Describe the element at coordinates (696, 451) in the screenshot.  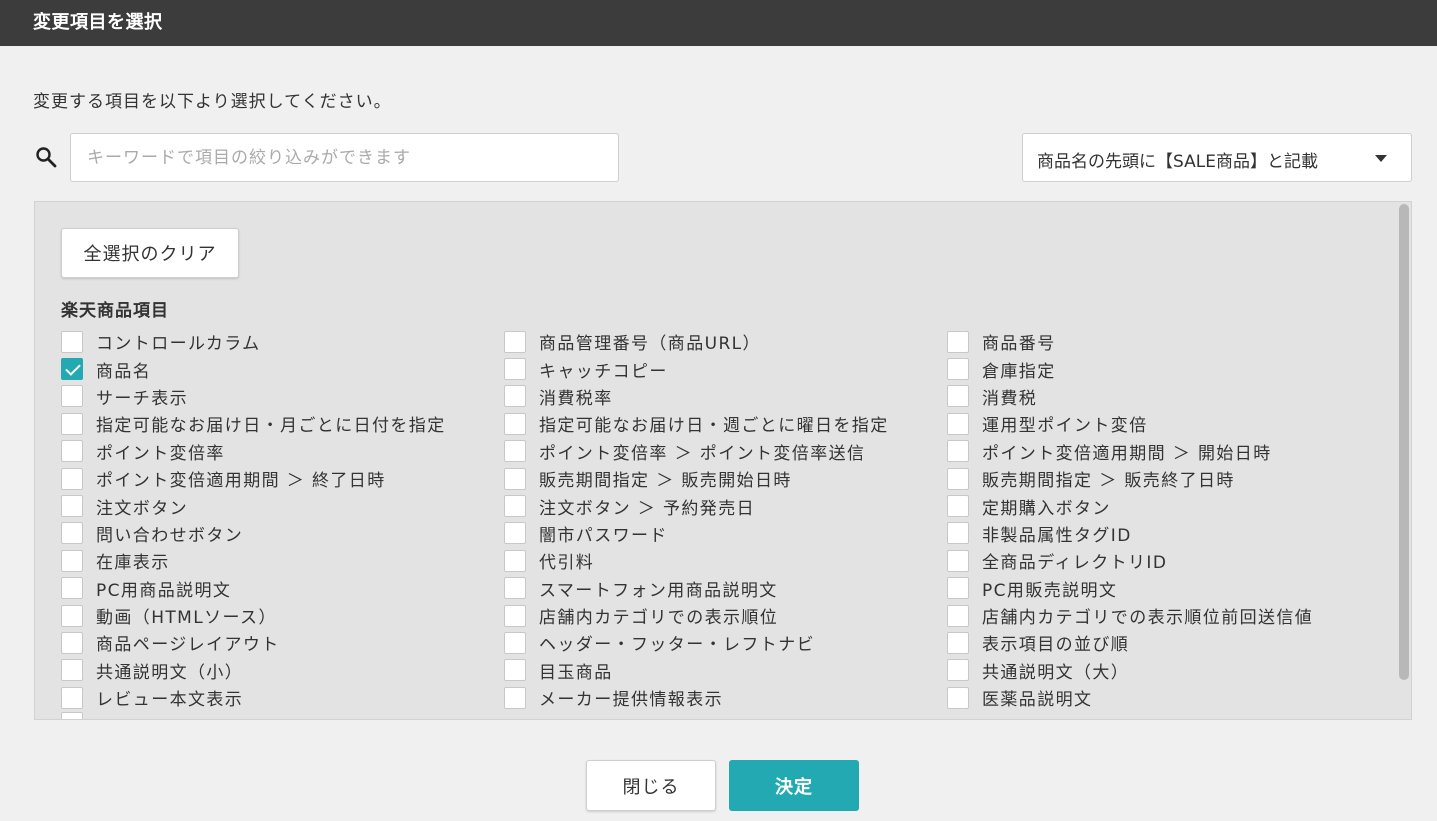
I see `checkbox-item: ポイント変倍率 ＞ ポイント変倍率送信` at that location.